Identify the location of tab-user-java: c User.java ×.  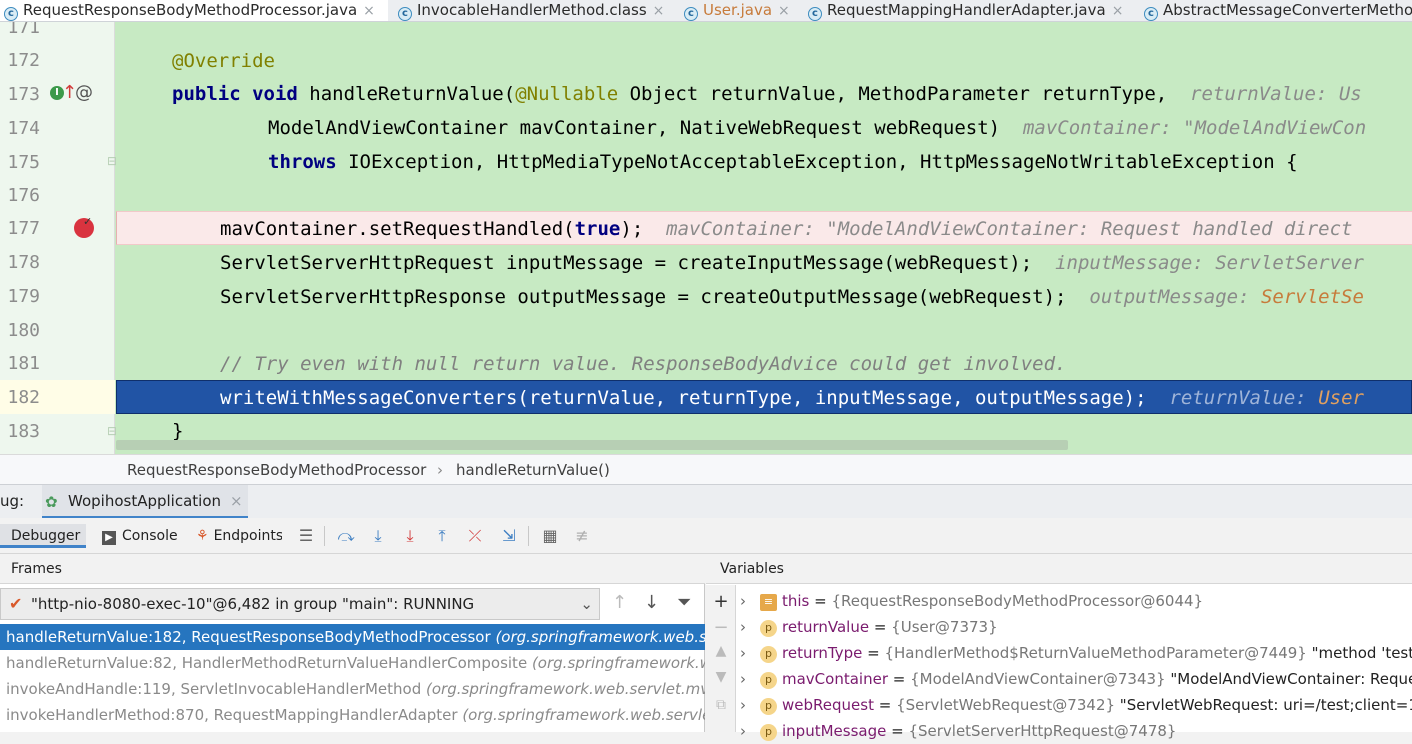
(739, 10).